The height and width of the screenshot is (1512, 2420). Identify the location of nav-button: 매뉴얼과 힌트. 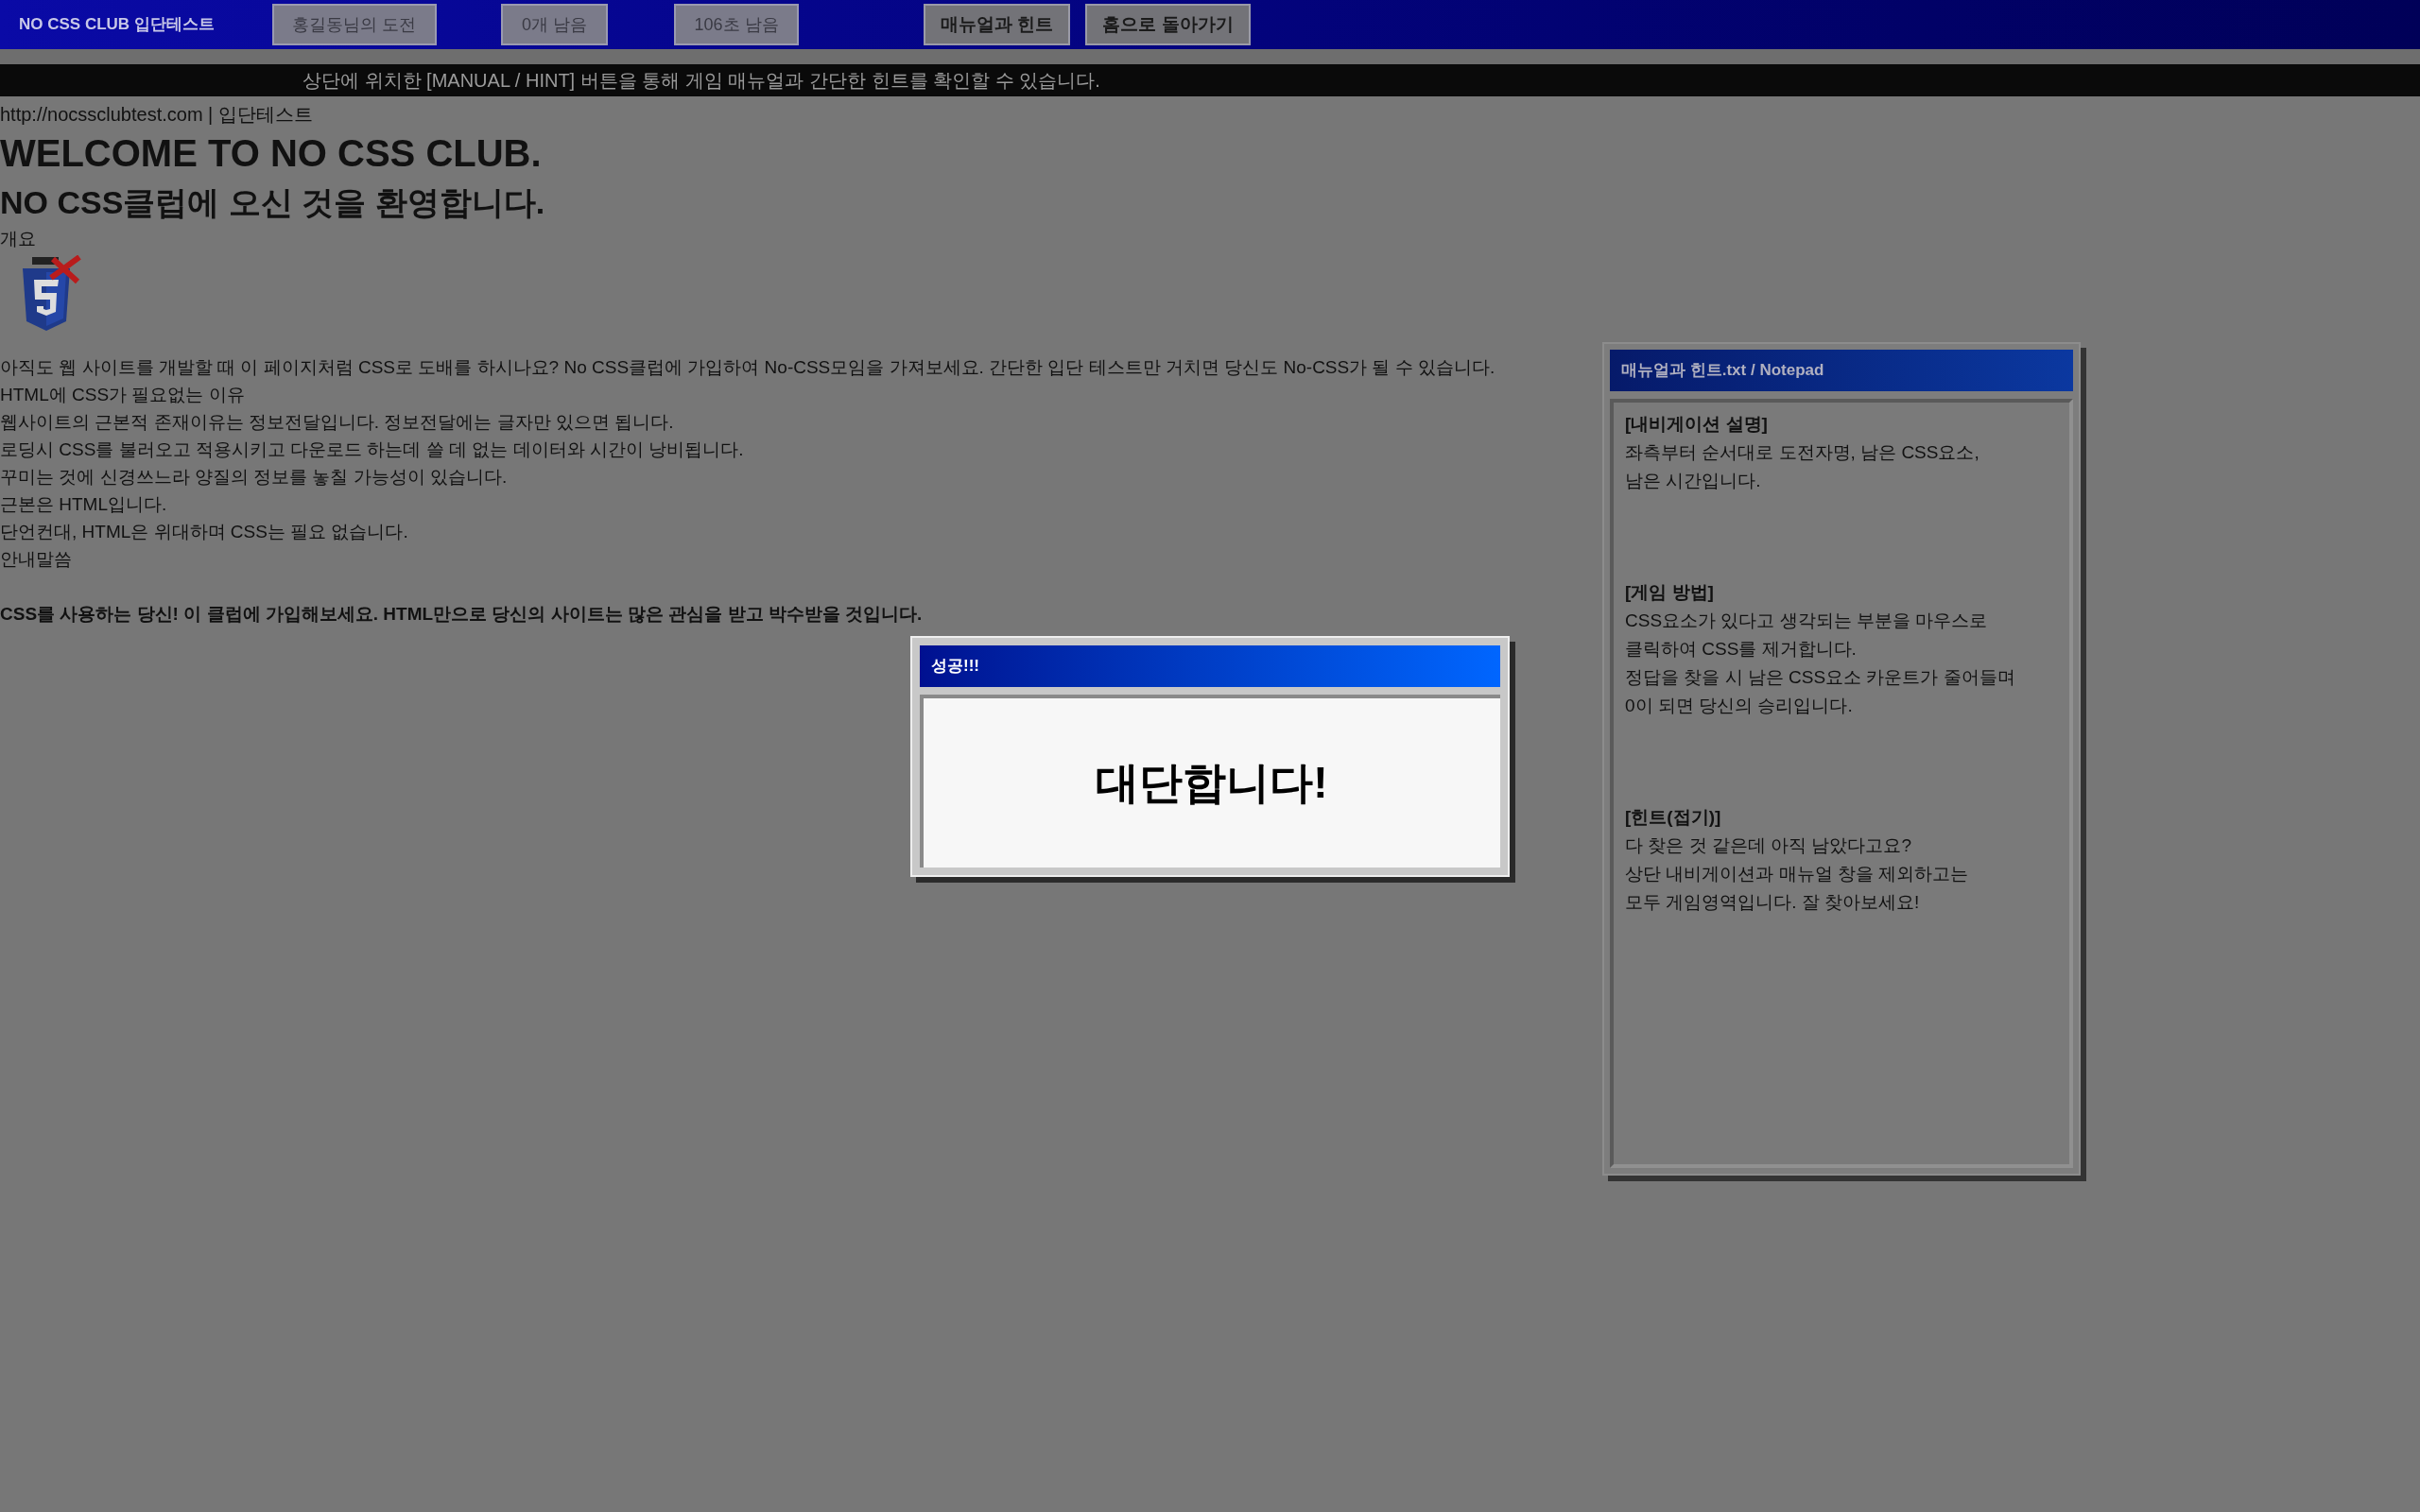
(998, 24).